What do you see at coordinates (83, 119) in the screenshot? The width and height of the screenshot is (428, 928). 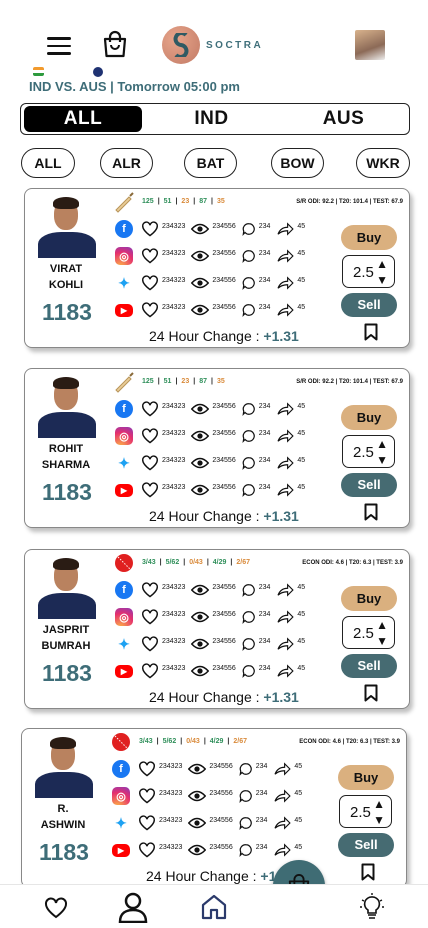 I see `tab-all: ALL` at bounding box center [83, 119].